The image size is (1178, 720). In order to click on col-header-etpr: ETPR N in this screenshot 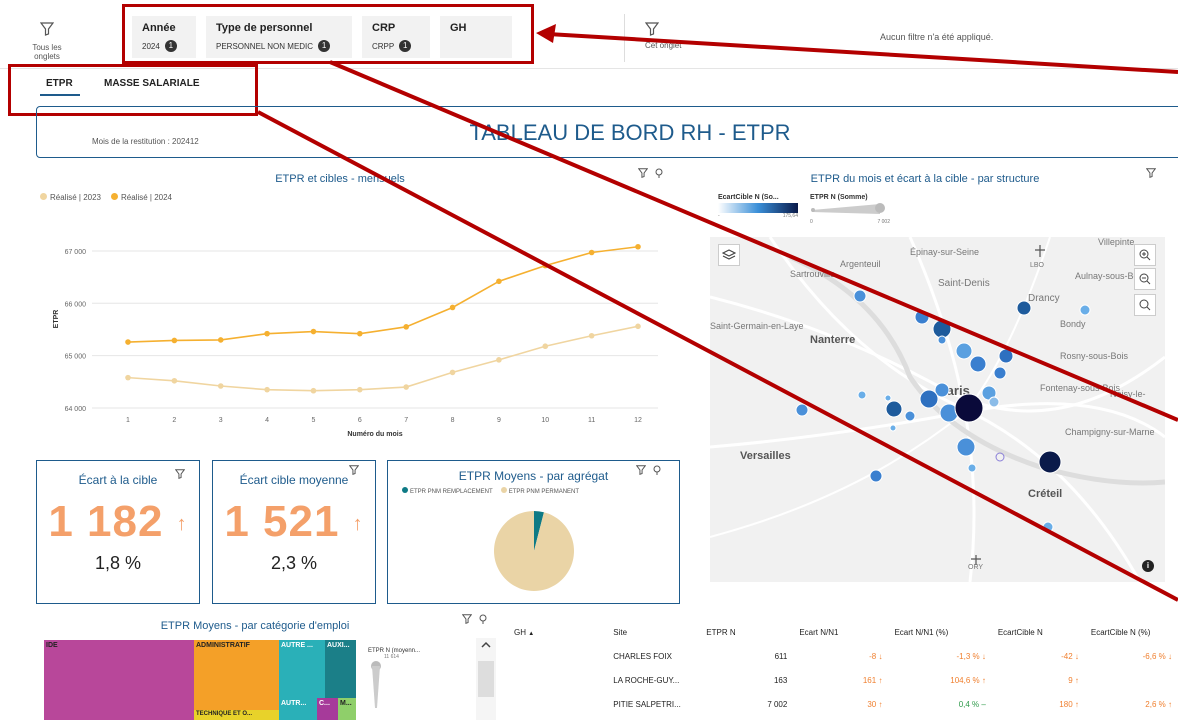, I will do `click(746, 632)`.